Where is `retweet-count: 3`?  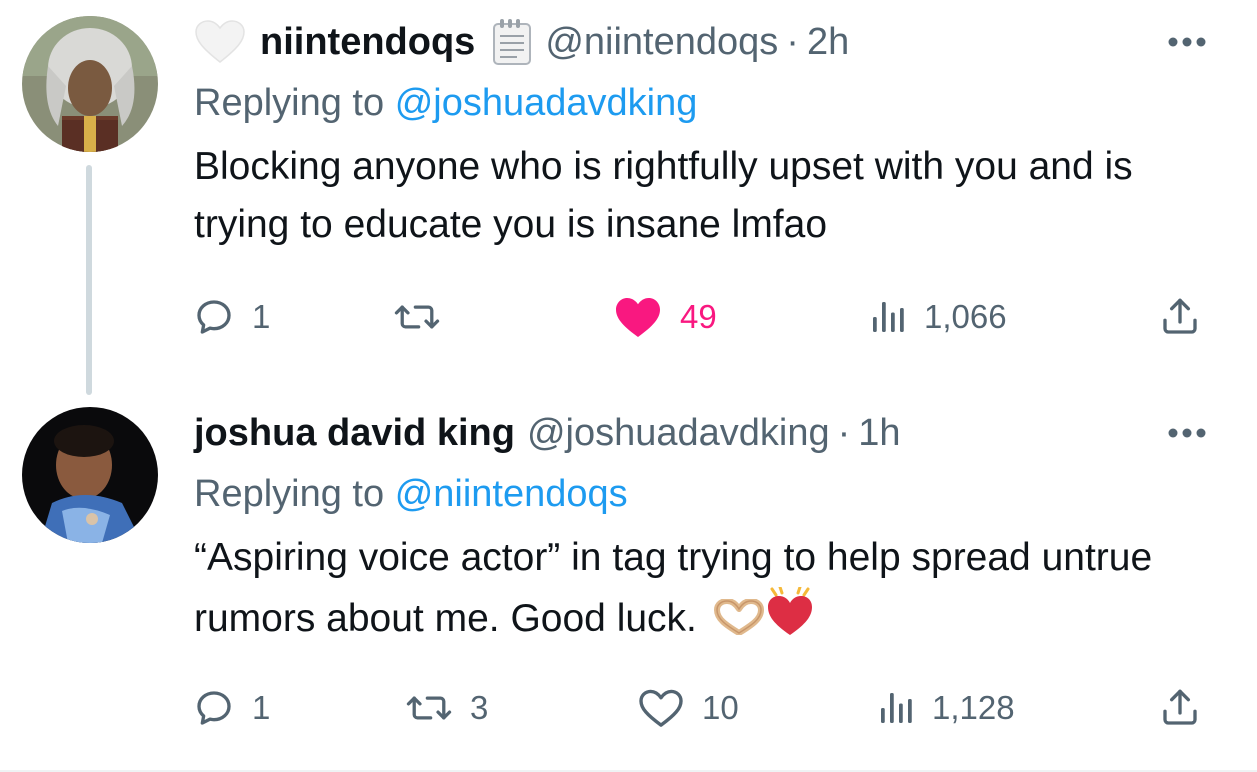 retweet-count: 3 is located at coordinates (479, 707).